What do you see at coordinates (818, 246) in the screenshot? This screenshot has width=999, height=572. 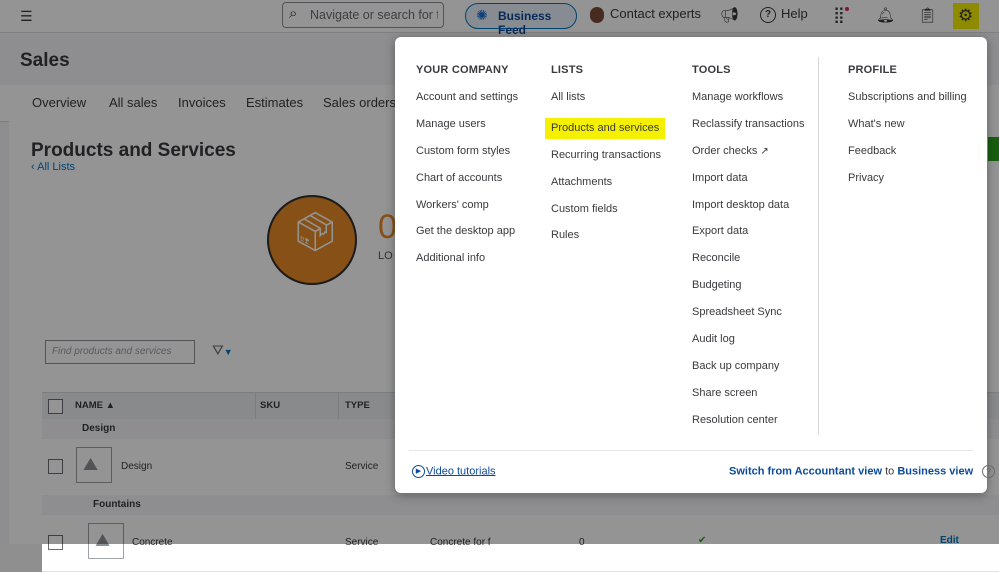 I see `menu-divider` at bounding box center [818, 246].